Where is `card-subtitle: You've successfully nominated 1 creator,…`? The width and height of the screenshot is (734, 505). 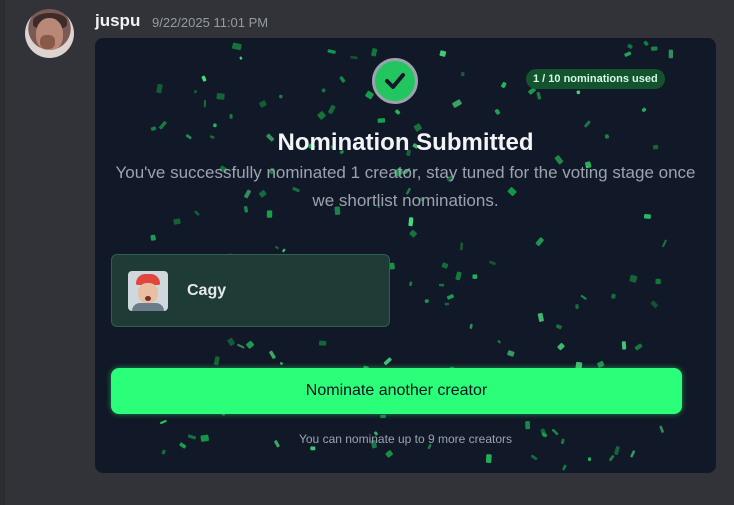
card-subtitle: You've successfully nominated 1 creator,… is located at coordinates (405, 186).